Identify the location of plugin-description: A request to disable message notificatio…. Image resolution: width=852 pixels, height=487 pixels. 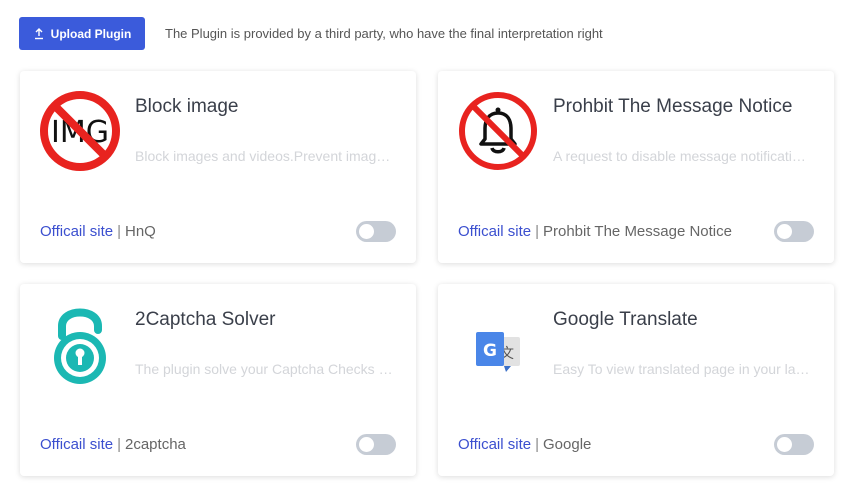
(682, 156).